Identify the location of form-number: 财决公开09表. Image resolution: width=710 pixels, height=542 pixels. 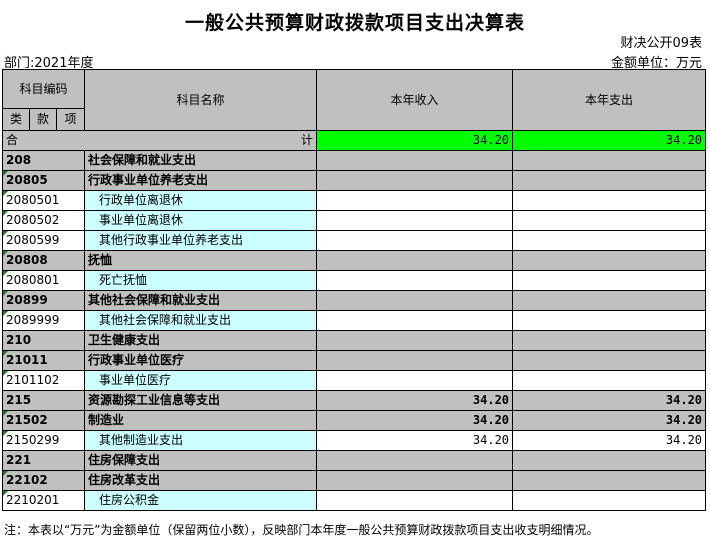
(661, 43).